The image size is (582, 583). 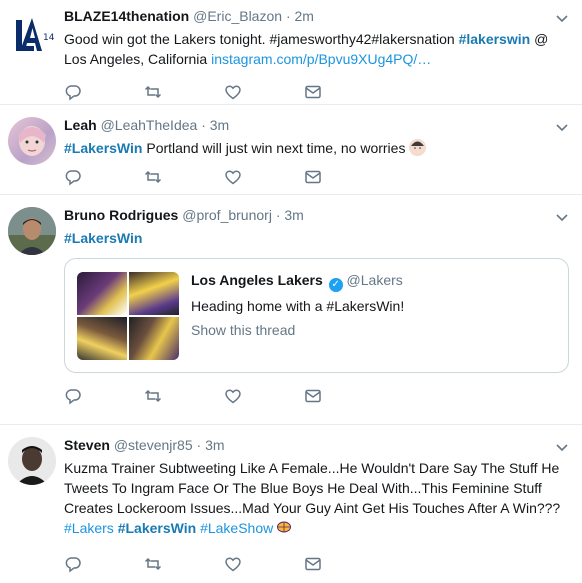 I want to click on tweet-header: Bruno Rodrigues @prof_brunorj · 3m, so click(x=317, y=213).